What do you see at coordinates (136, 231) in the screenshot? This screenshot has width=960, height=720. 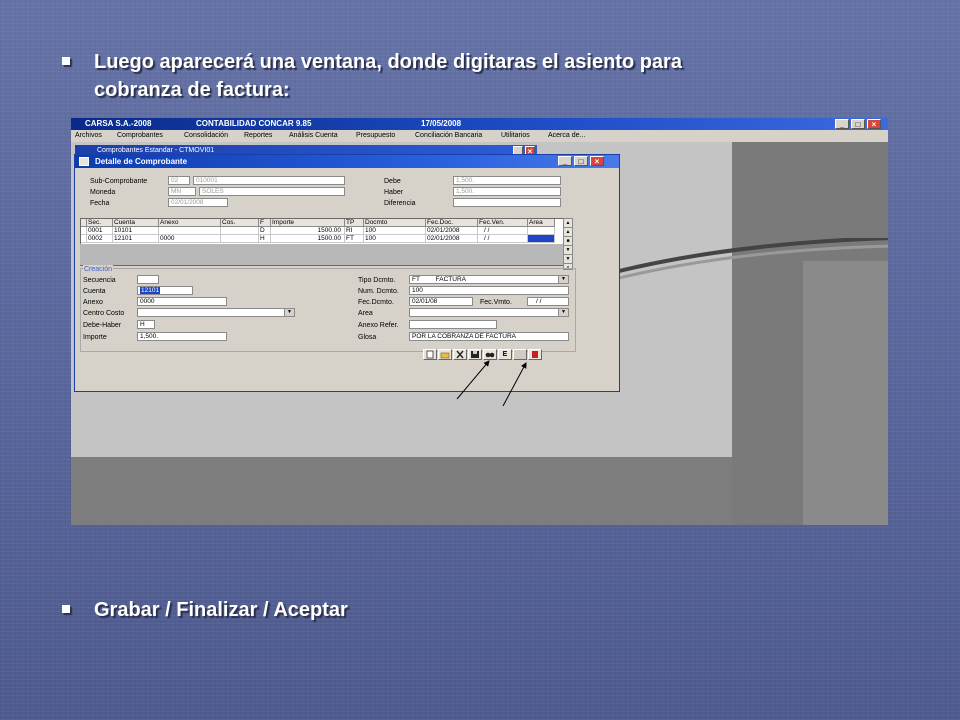 I see `table-cell: 10101` at bounding box center [136, 231].